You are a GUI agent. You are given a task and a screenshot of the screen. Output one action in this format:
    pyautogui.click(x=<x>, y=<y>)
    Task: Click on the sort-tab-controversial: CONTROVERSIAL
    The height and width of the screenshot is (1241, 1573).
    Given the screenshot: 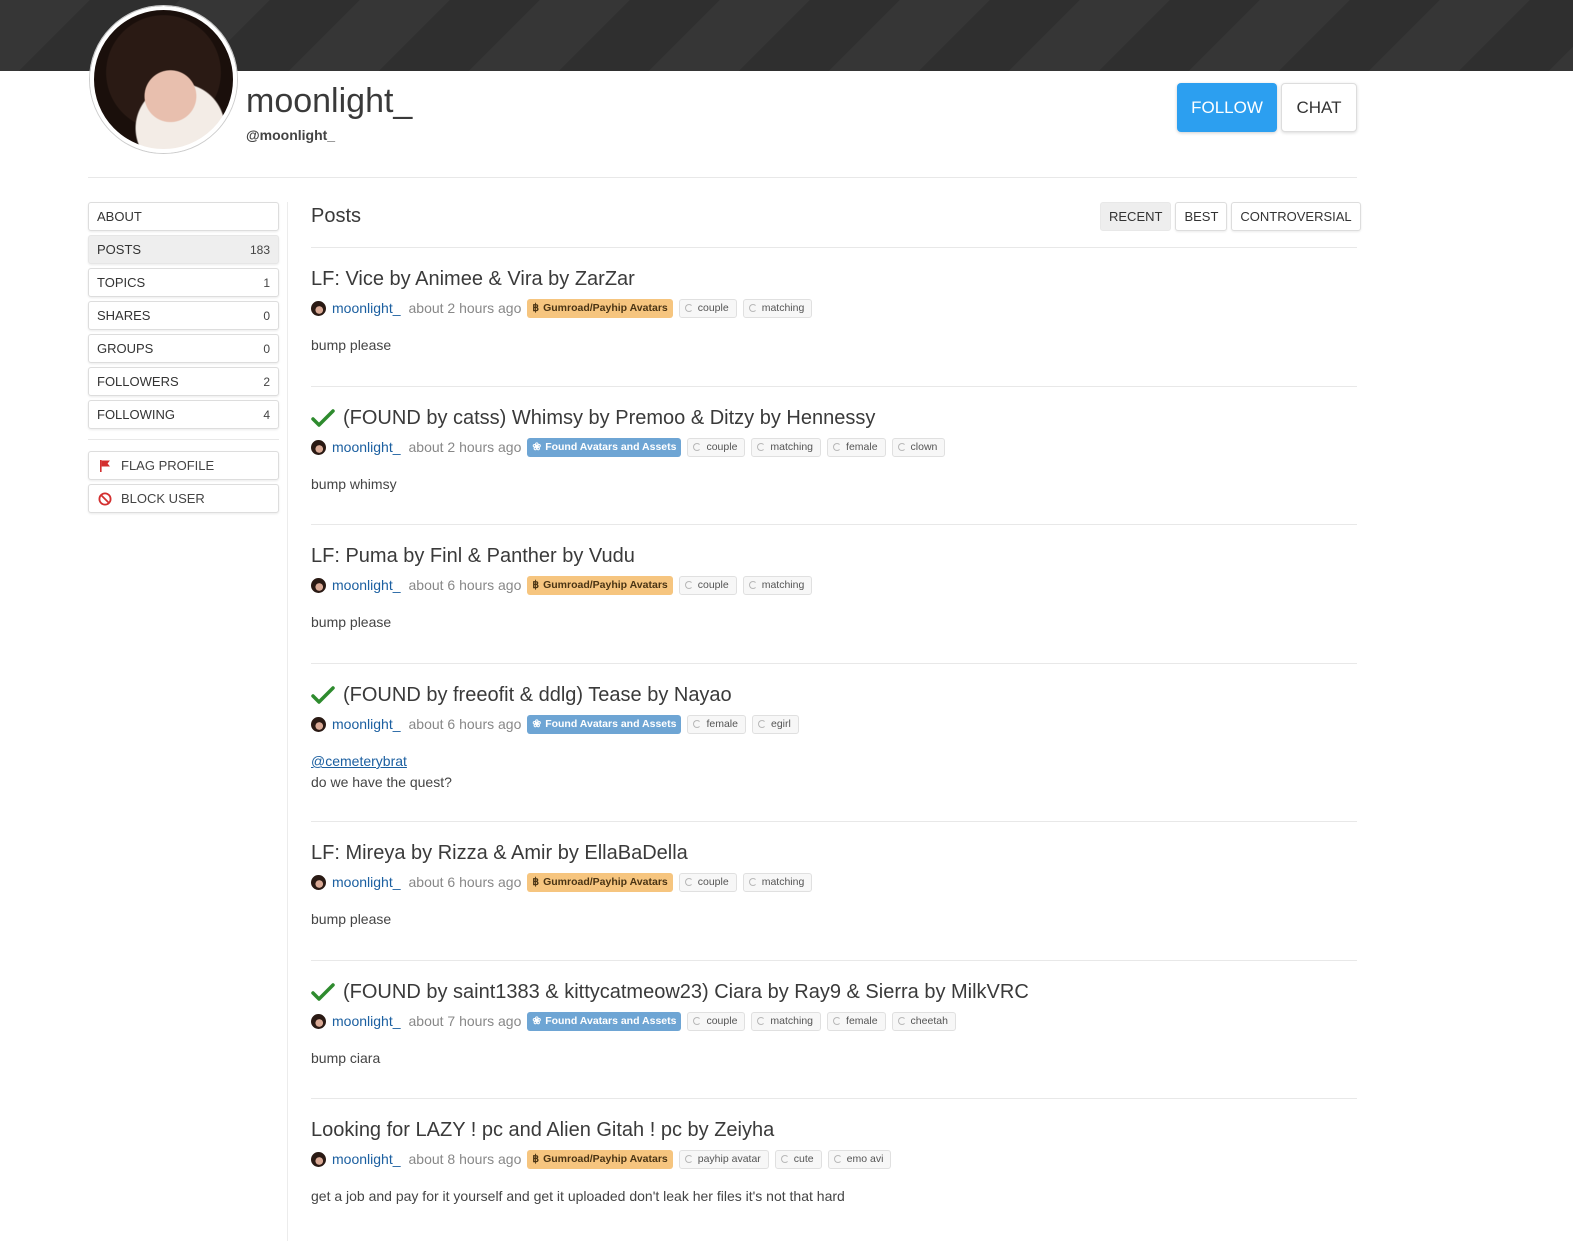 What is the action you would take?
    pyautogui.click(x=1296, y=216)
    